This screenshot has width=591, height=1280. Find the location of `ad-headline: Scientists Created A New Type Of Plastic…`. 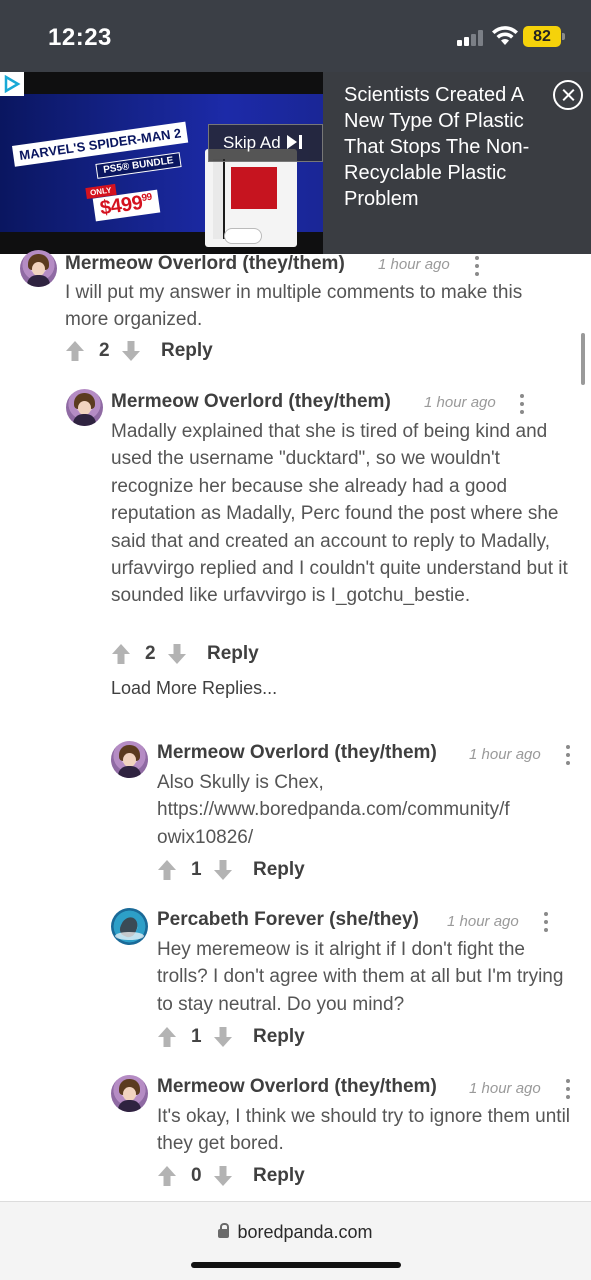

ad-headline: Scientists Created A New Type Of Plastic… is located at coordinates (444, 147).